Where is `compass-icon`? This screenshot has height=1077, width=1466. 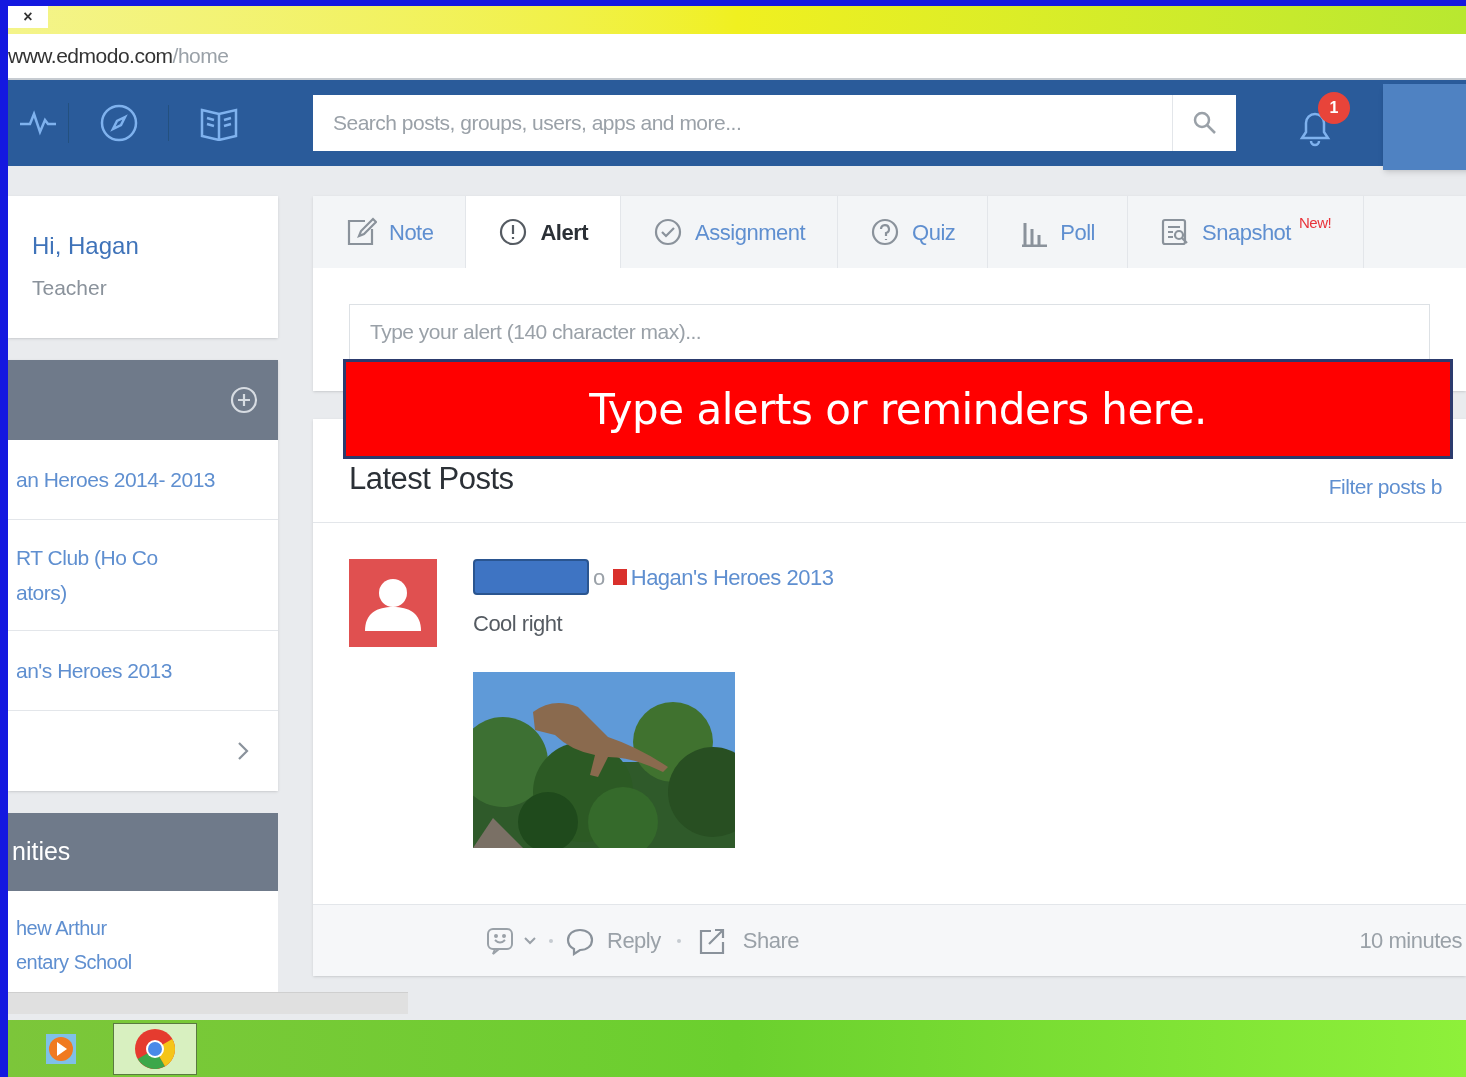 compass-icon is located at coordinates (118, 123).